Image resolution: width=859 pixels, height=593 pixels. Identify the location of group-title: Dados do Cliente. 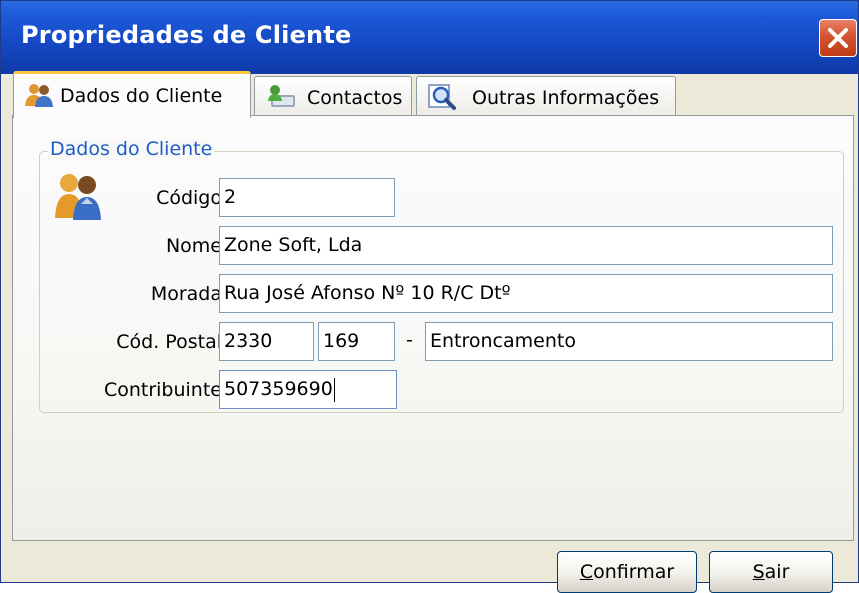
(131, 149).